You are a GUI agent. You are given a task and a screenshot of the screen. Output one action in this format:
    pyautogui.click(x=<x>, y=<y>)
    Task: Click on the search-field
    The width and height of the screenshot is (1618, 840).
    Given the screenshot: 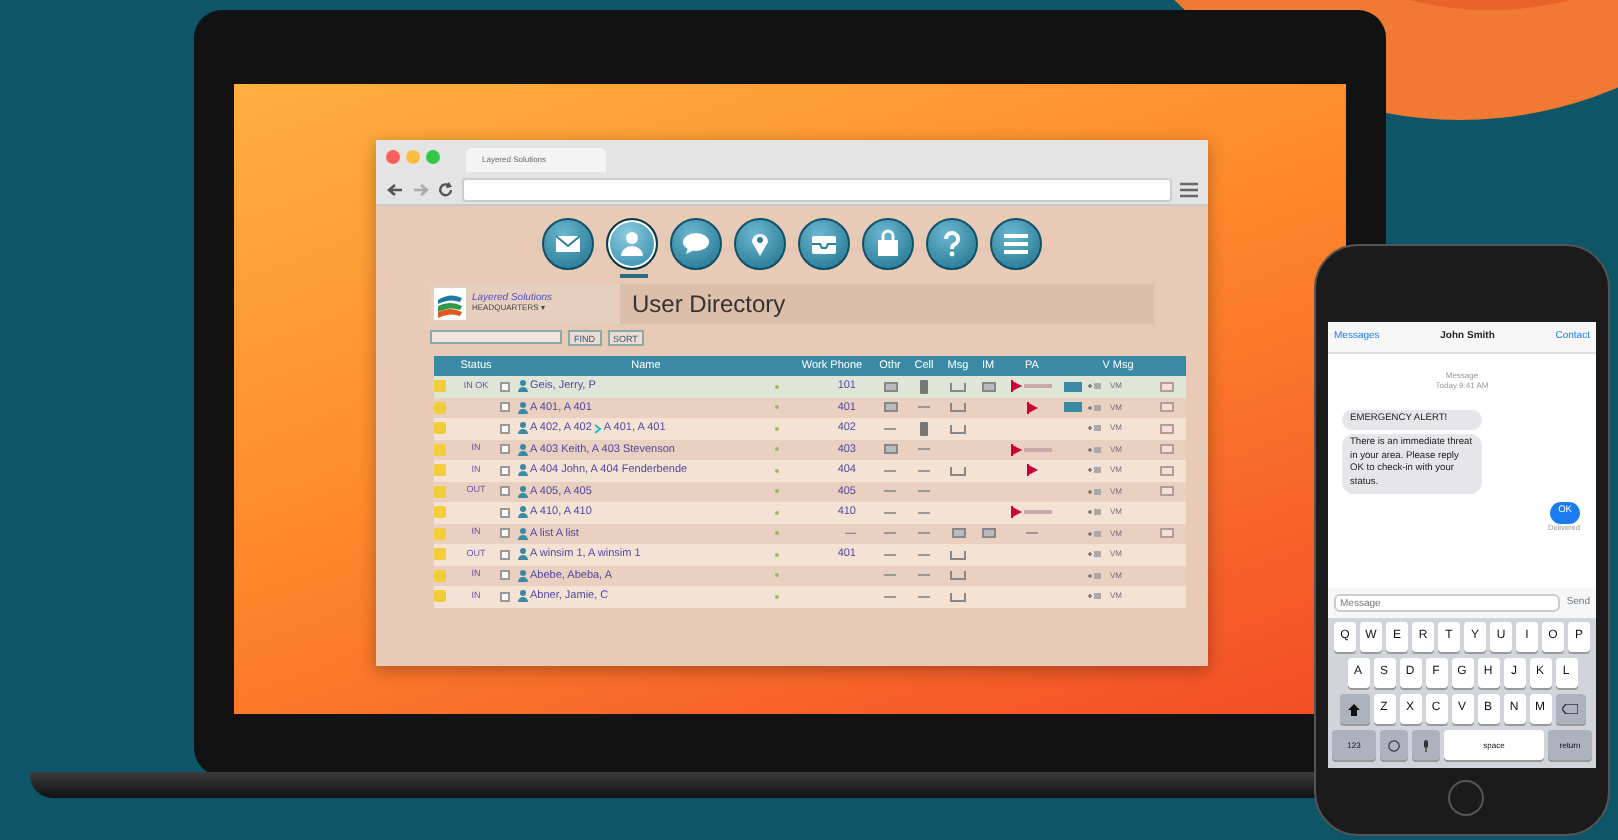 What is the action you would take?
    pyautogui.click(x=496, y=337)
    